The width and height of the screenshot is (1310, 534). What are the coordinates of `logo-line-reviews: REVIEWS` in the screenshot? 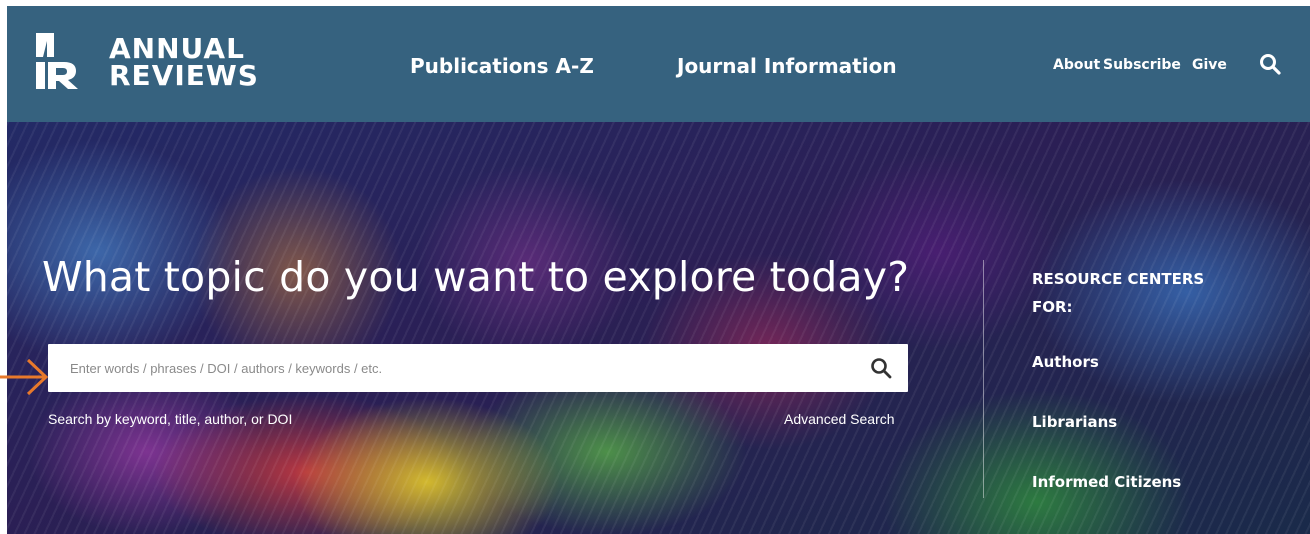 It's located at (184, 75).